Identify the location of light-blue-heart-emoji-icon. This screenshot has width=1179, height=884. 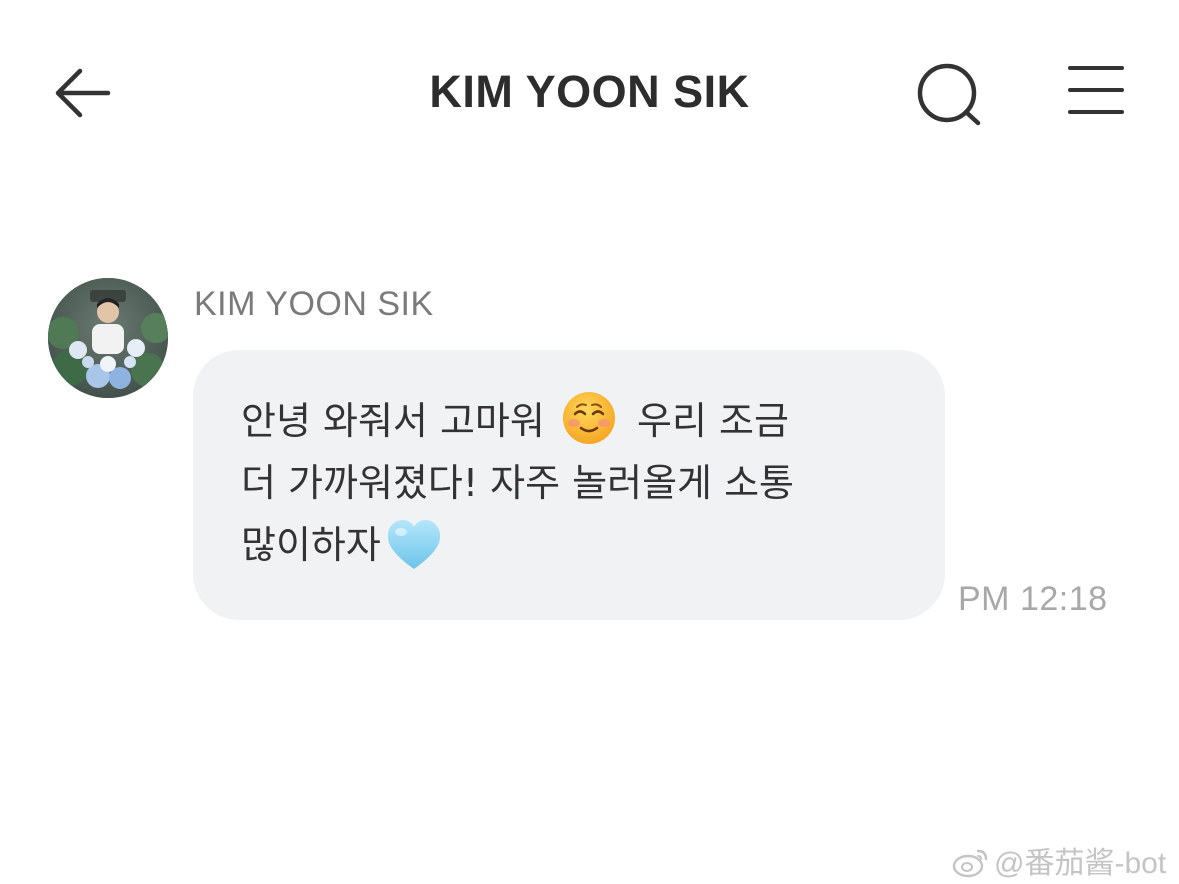
(413, 544).